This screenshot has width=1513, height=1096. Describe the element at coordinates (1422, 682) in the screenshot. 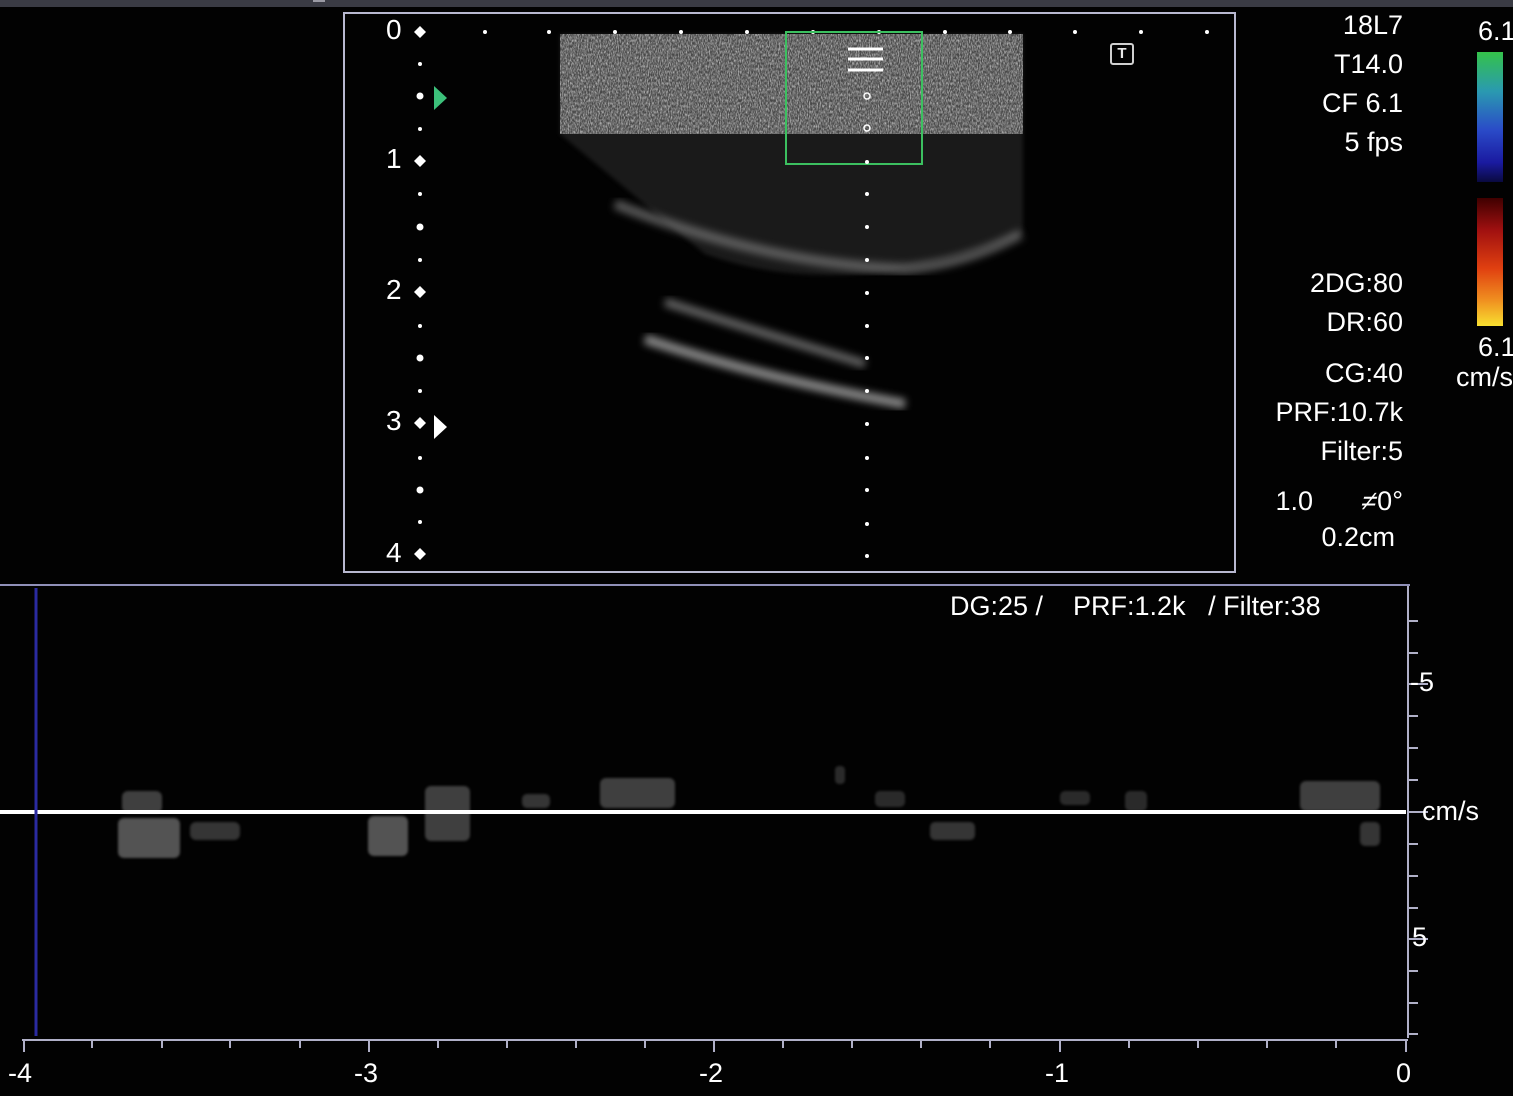

I see `velocity-label-upper: -5` at that location.